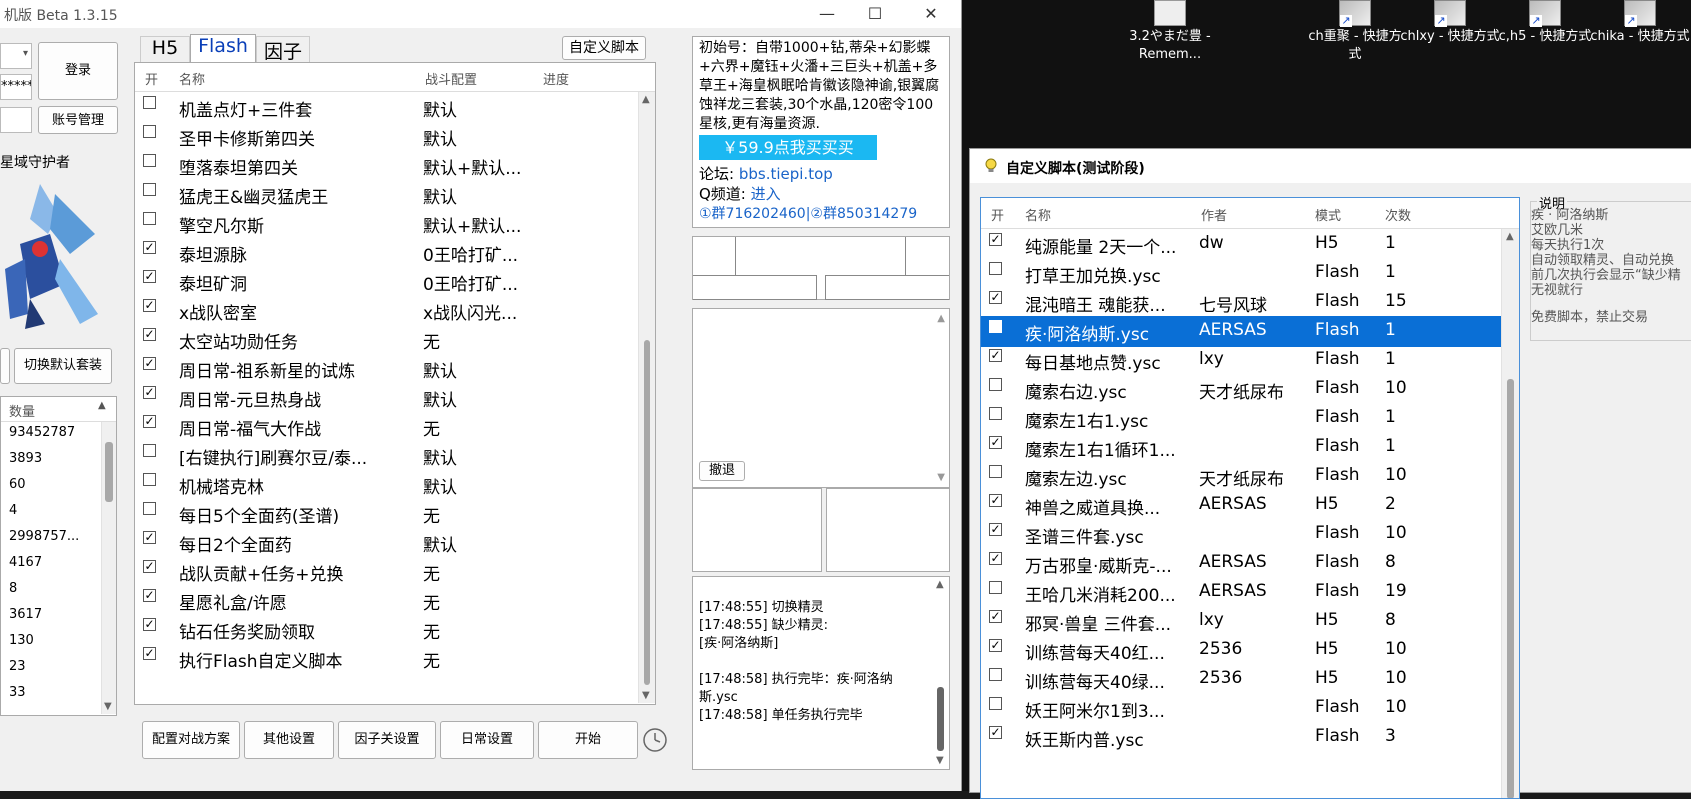  What do you see at coordinates (223, 49) in the screenshot?
I see `tab-flash: Flash` at bounding box center [223, 49].